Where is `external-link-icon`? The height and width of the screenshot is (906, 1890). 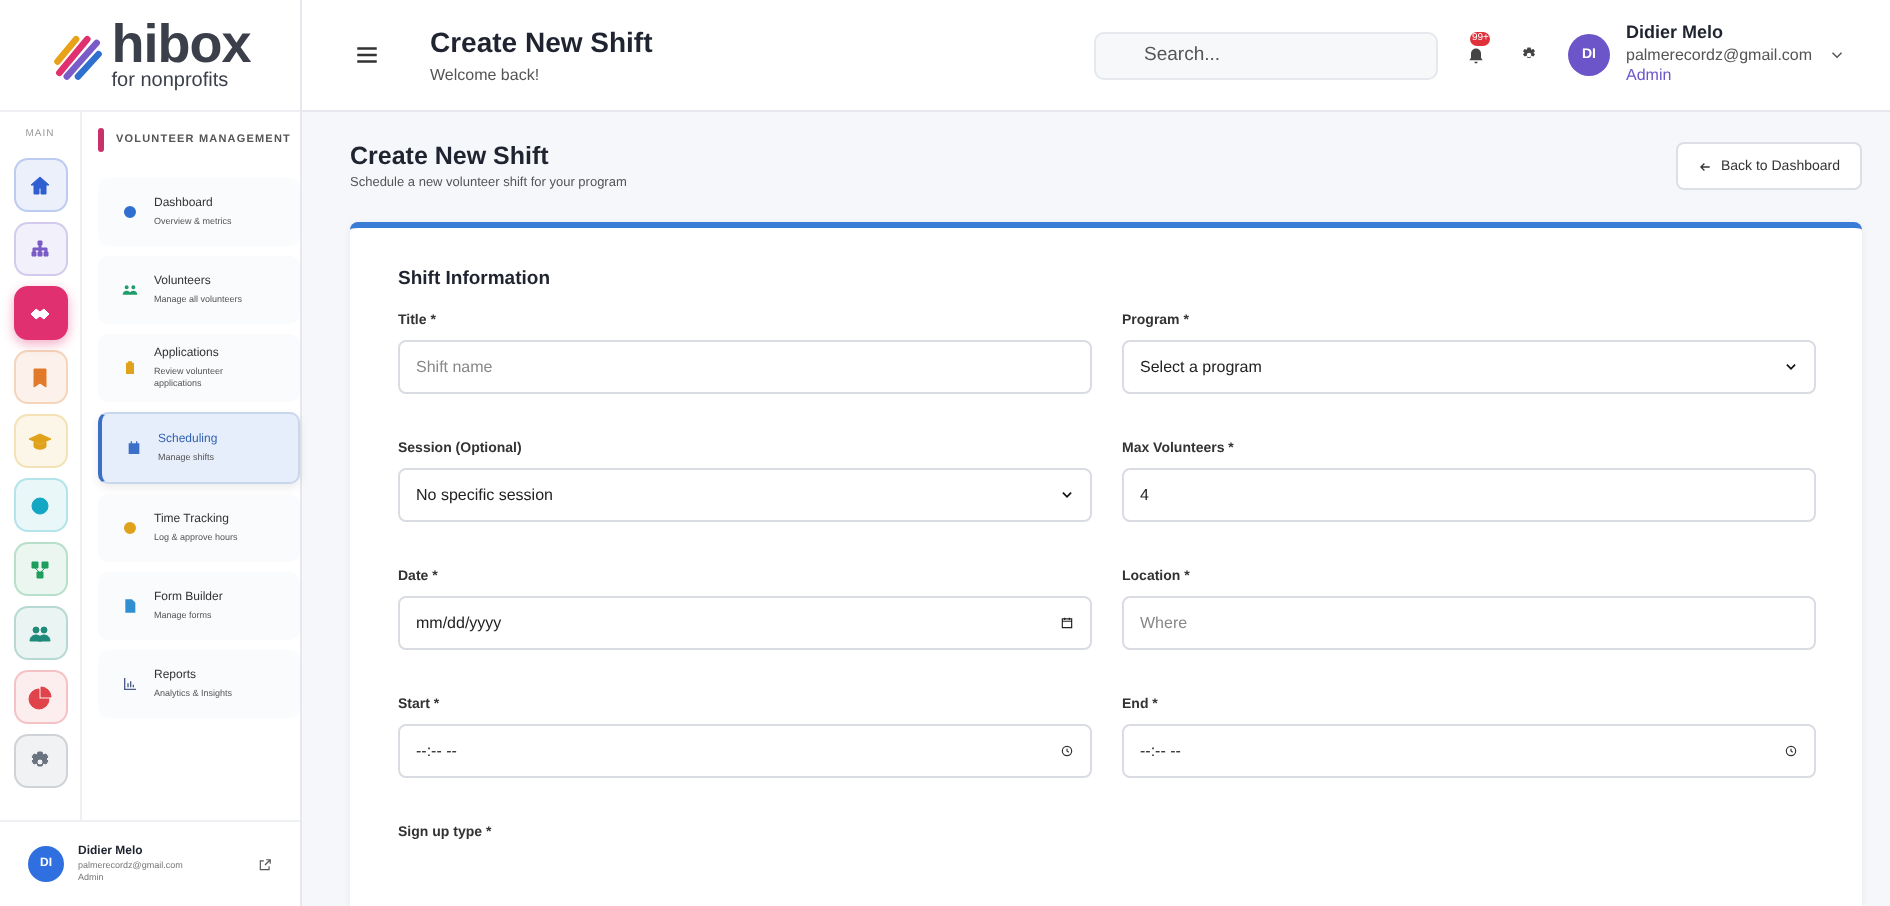
external-link-icon is located at coordinates (265, 864).